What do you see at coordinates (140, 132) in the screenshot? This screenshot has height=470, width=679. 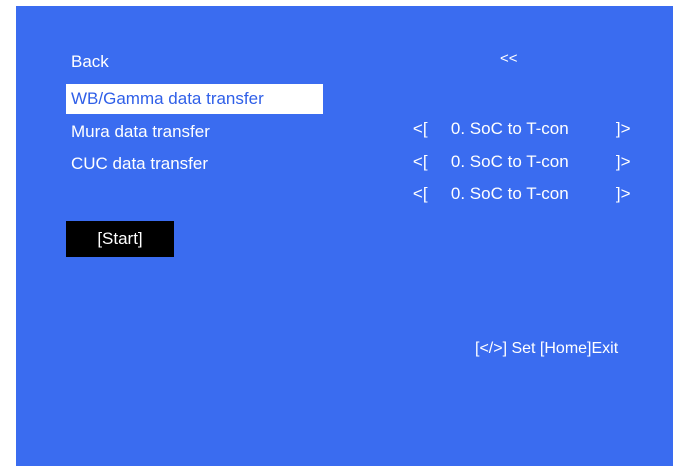 I see `menu-item-mura-transfer: Mura data transfer` at bounding box center [140, 132].